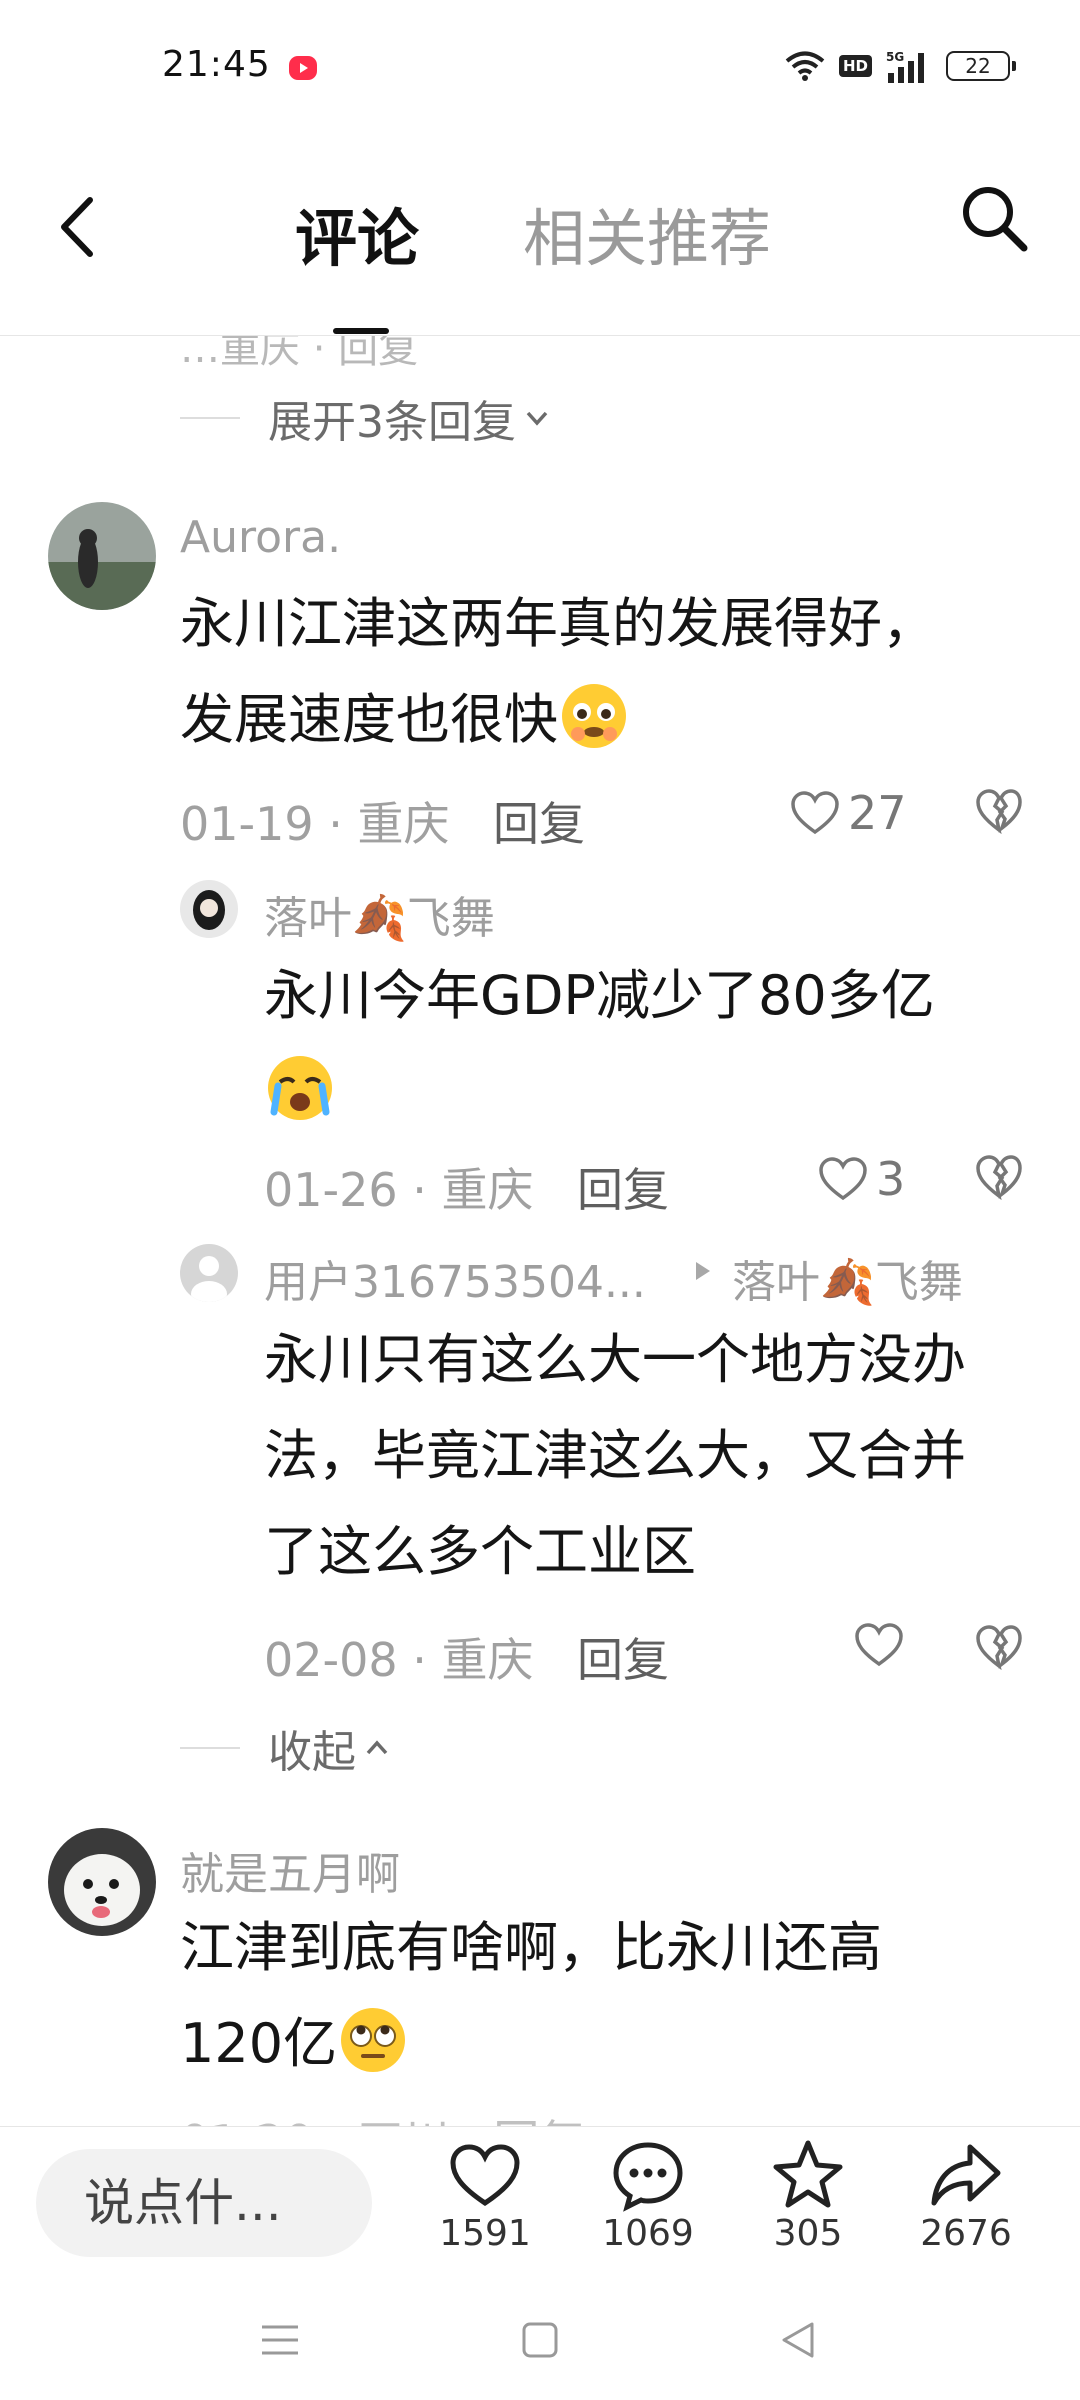 Image resolution: width=1080 pixels, height=2400 pixels. What do you see at coordinates (312, 1752) in the screenshot?
I see `collapse-label: 收起` at bounding box center [312, 1752].